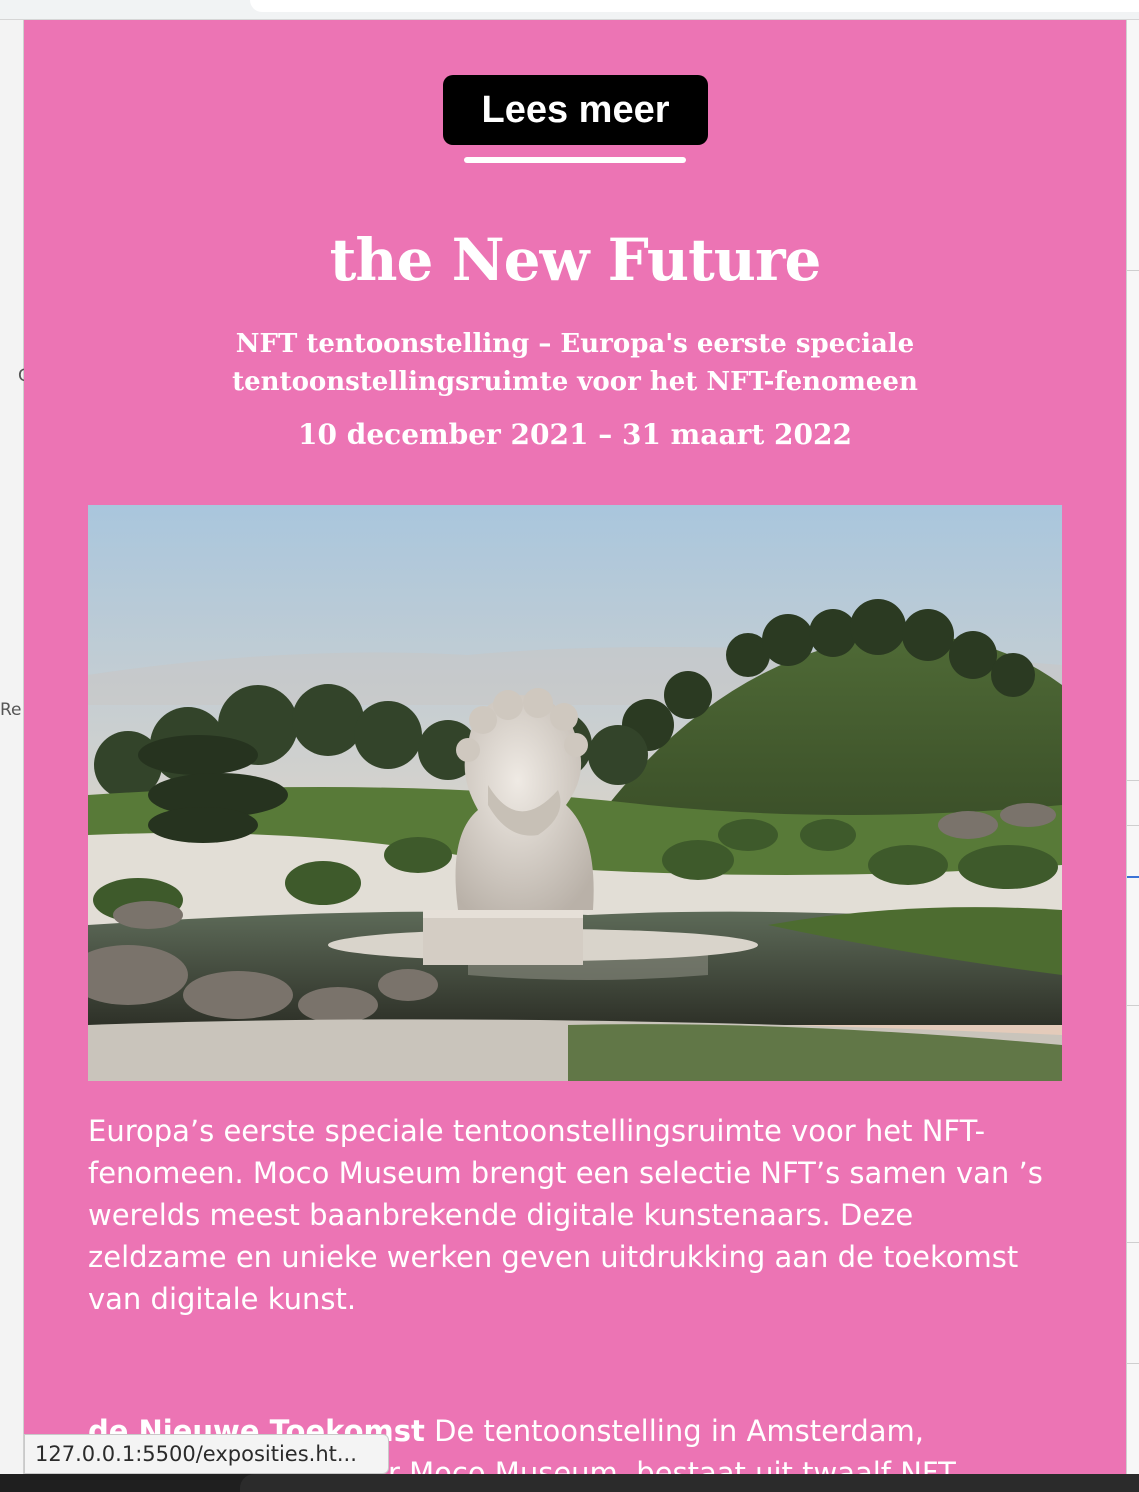 The width and height of the screenshot is (1139, 1492). What do you see at coordinates (1133, 877) in the screenshot?
I see `background-accent-line` at bounding box center [1133, 877].